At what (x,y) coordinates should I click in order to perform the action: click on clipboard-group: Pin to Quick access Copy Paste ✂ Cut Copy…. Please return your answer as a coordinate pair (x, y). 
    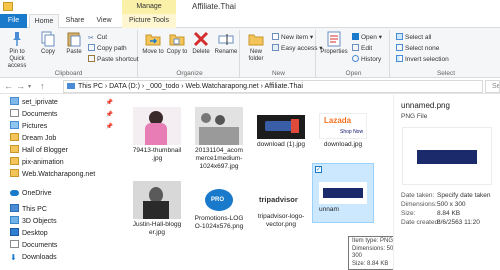
    Looking at the image, I should click on (69, 54).